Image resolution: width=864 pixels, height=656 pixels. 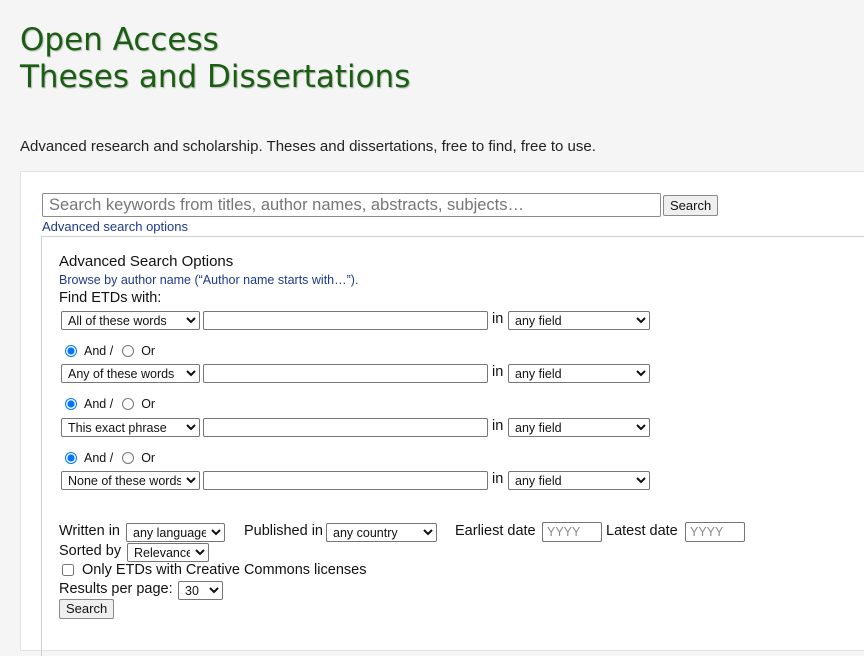 I want to click on or-label-3: Or, so click(x=148, y=404).